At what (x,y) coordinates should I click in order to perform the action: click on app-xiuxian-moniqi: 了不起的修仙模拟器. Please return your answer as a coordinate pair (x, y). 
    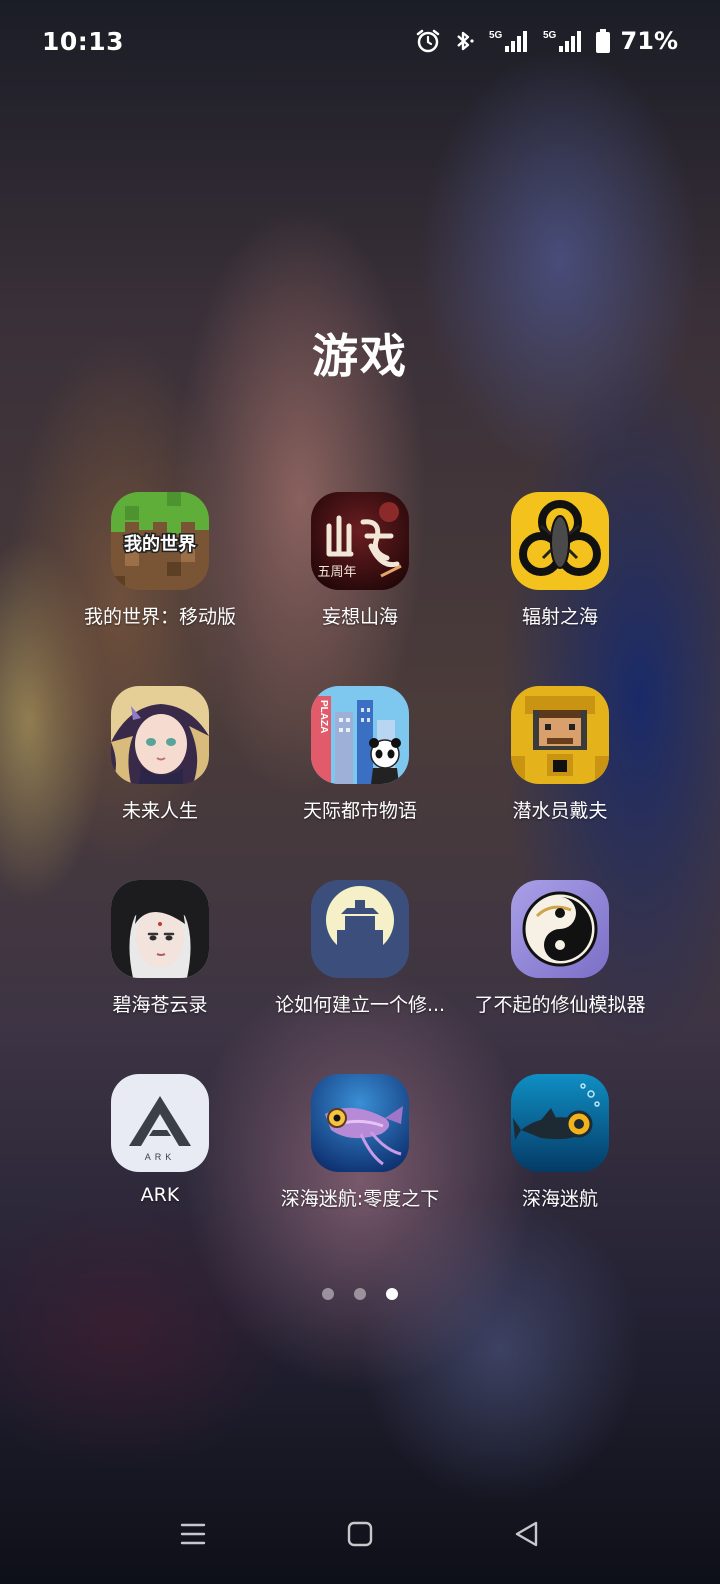
    Looking at the image, I should click on (560, 963).